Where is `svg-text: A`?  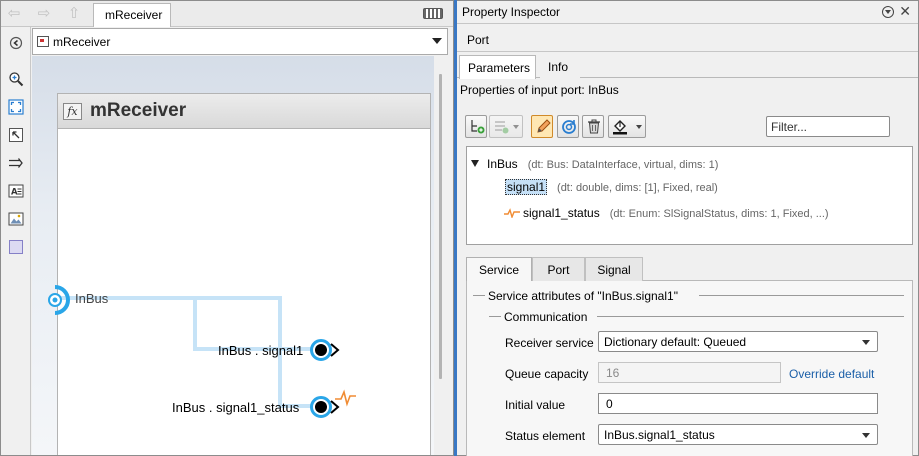
svg-text: A is located at coordinates (14, 193).